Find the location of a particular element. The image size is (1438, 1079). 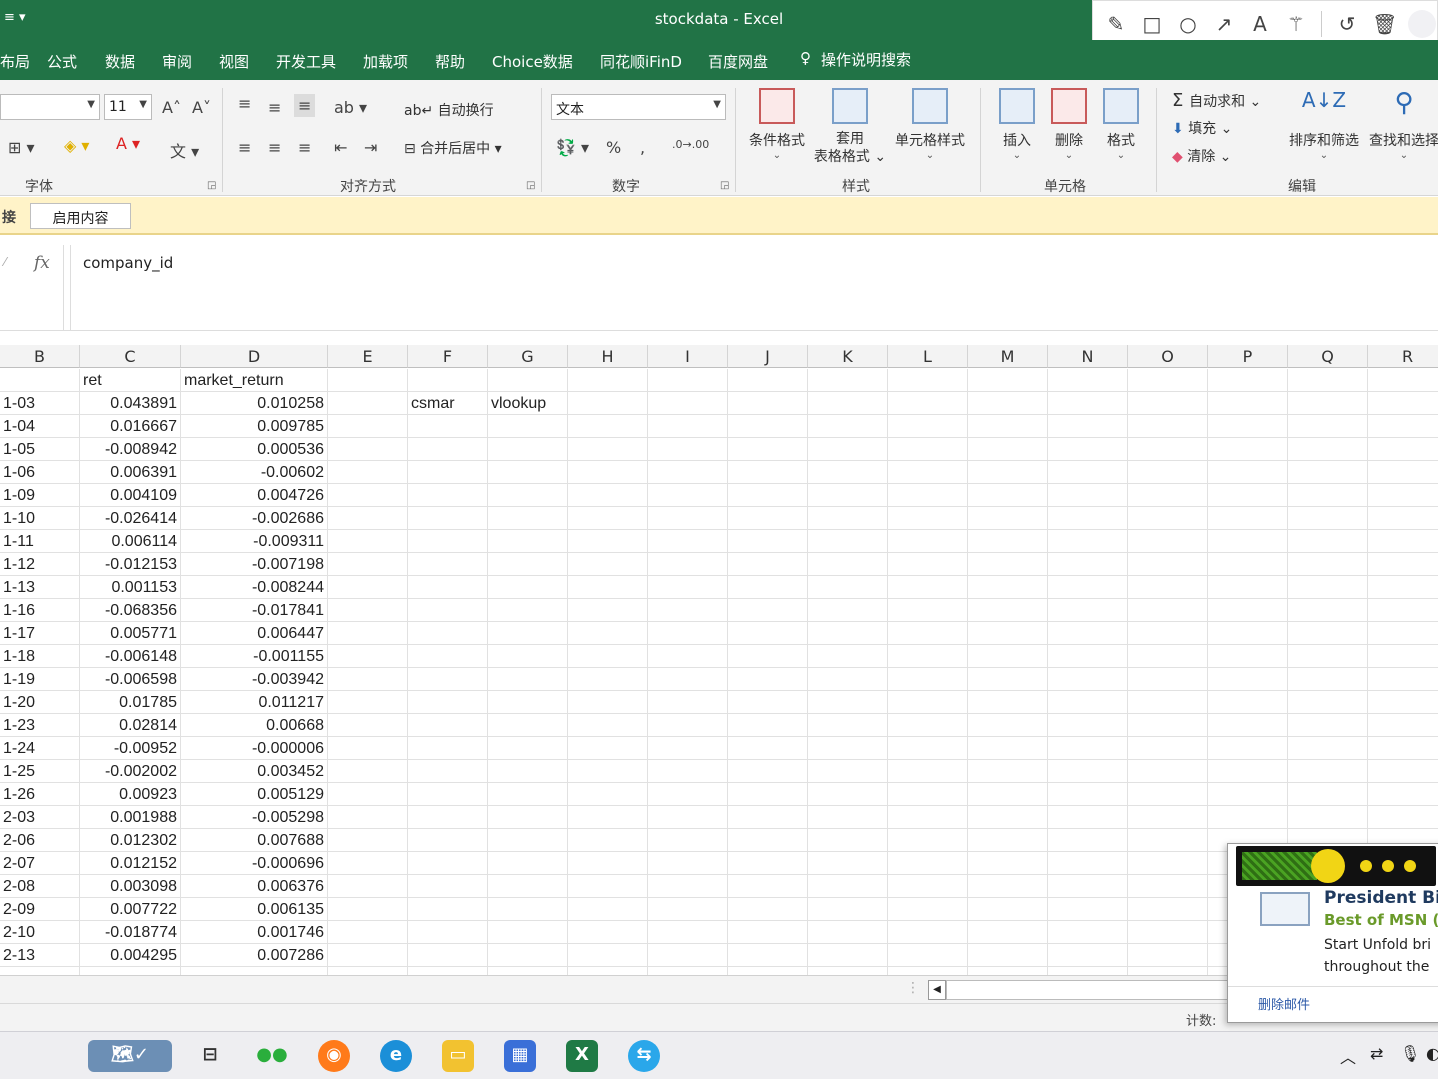

cell-k15 is located at coordinates (848, 702).